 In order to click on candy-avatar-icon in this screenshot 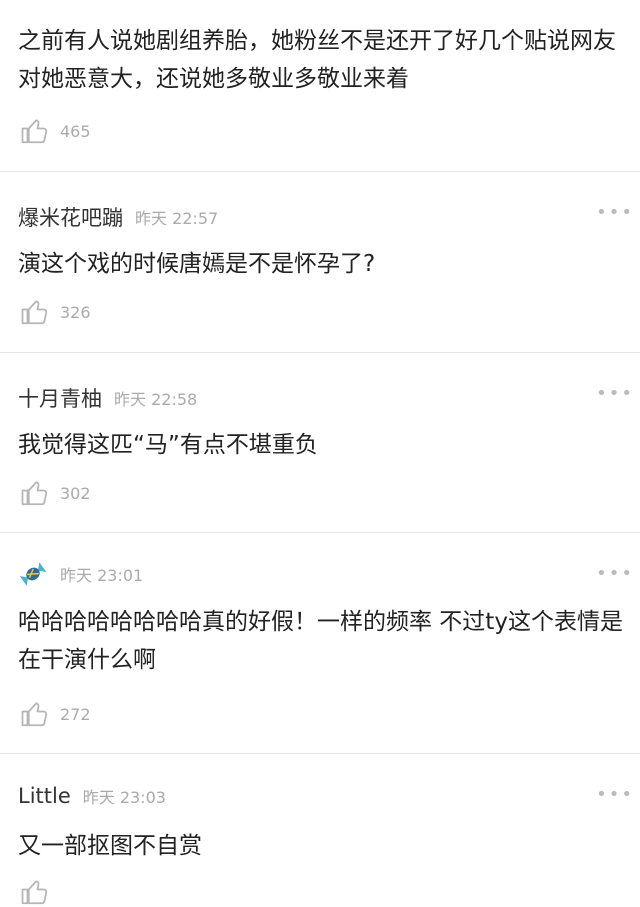, I will do `click(33, 574)`.